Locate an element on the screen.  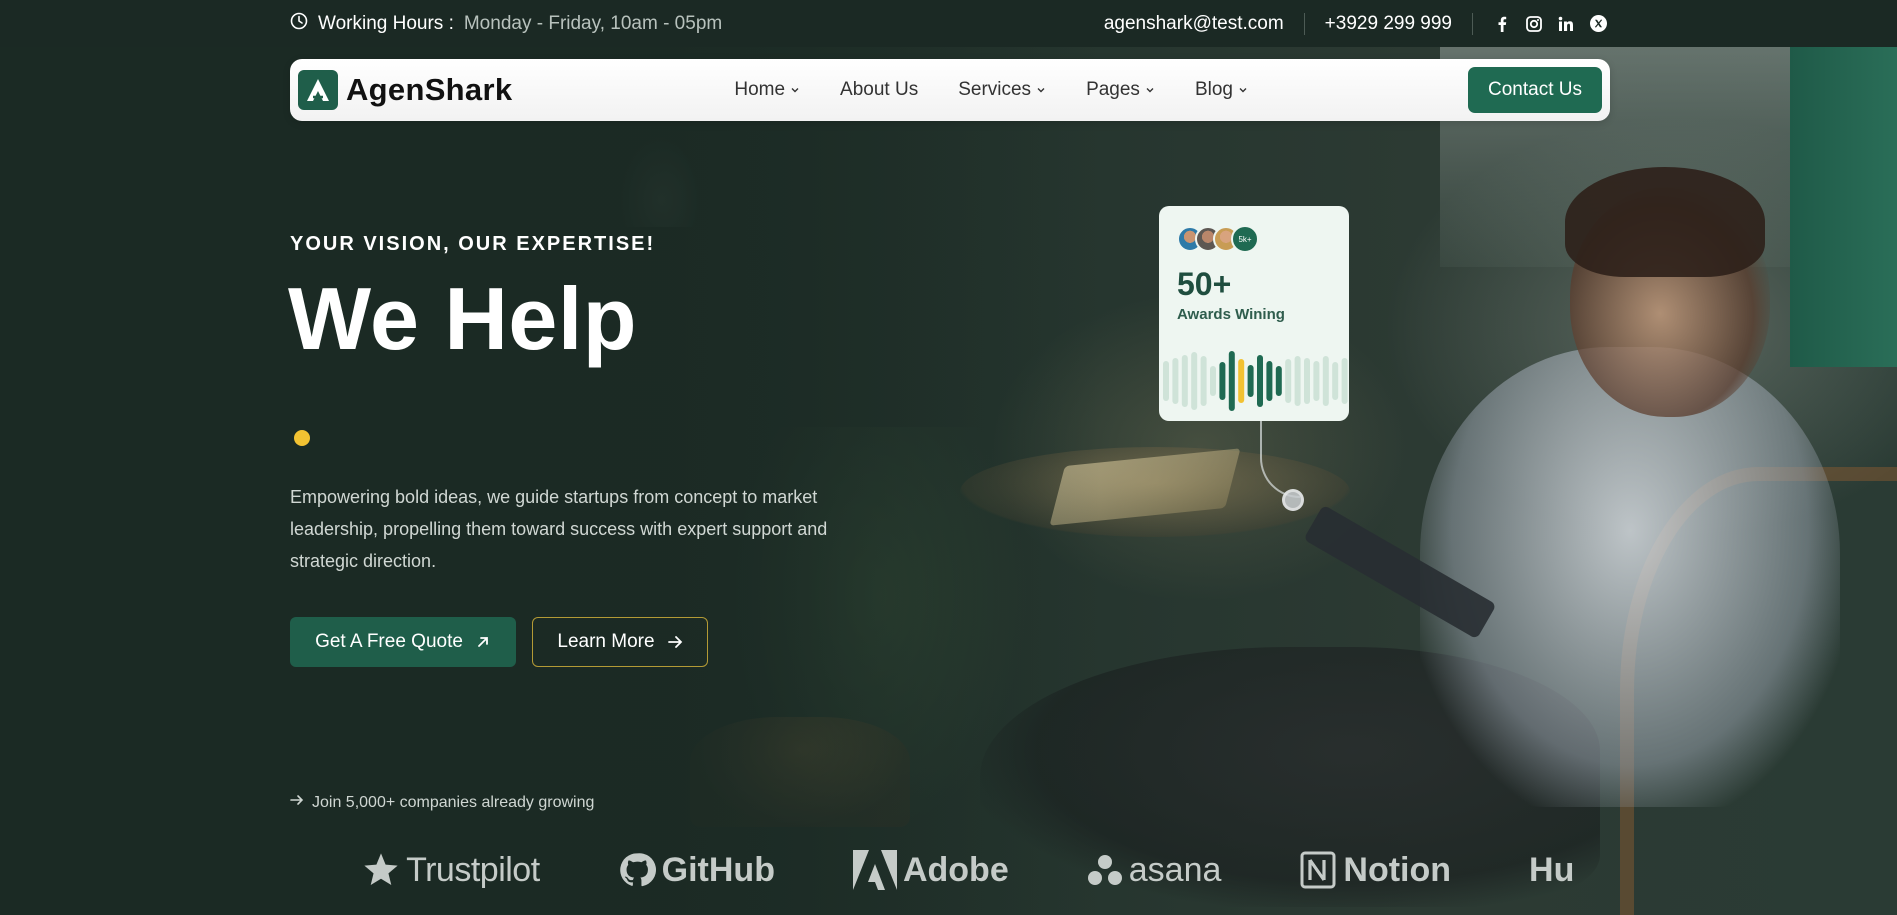
green-wall is located at coordinates (1843, 207).